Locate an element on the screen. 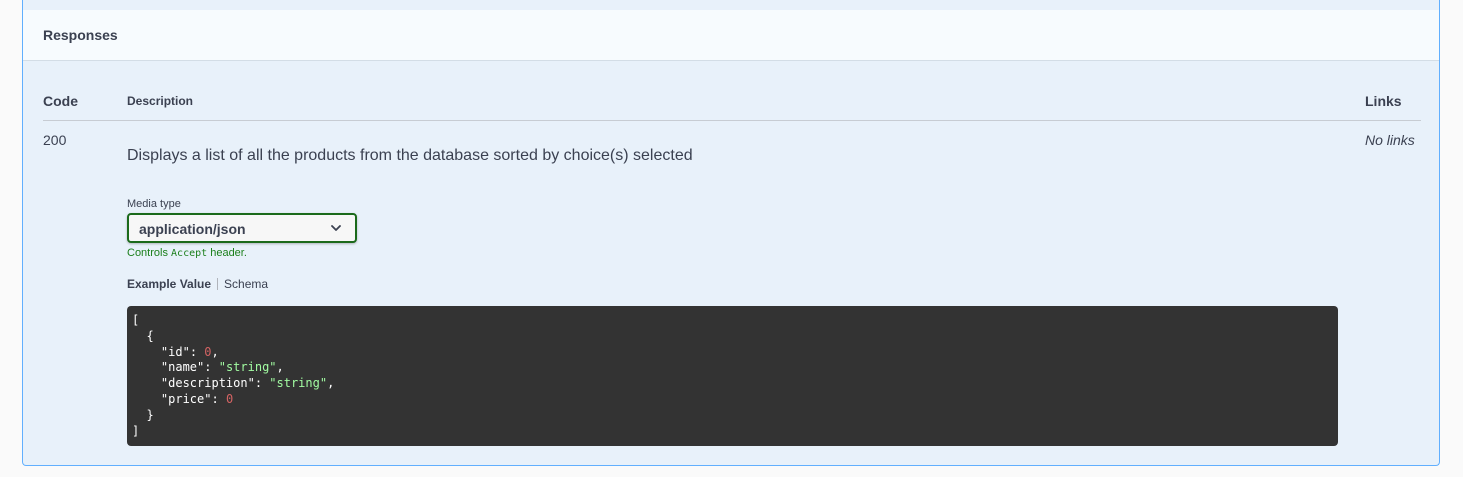 This screenshot has width=1463, height=477. hint-suffix: header. is located at coordinates (227, 253).